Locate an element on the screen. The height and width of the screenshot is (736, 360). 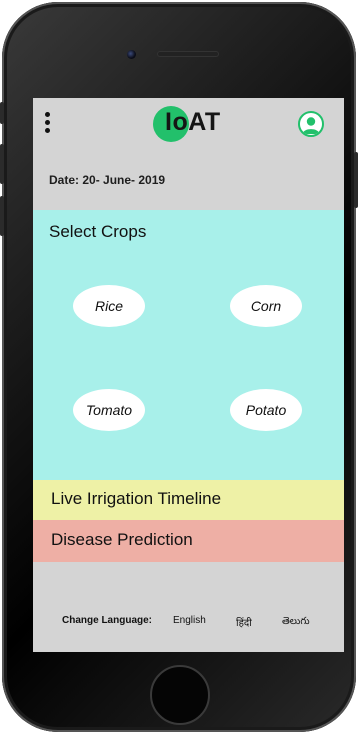
language-option-english: English is located at coordinates (189, 620).